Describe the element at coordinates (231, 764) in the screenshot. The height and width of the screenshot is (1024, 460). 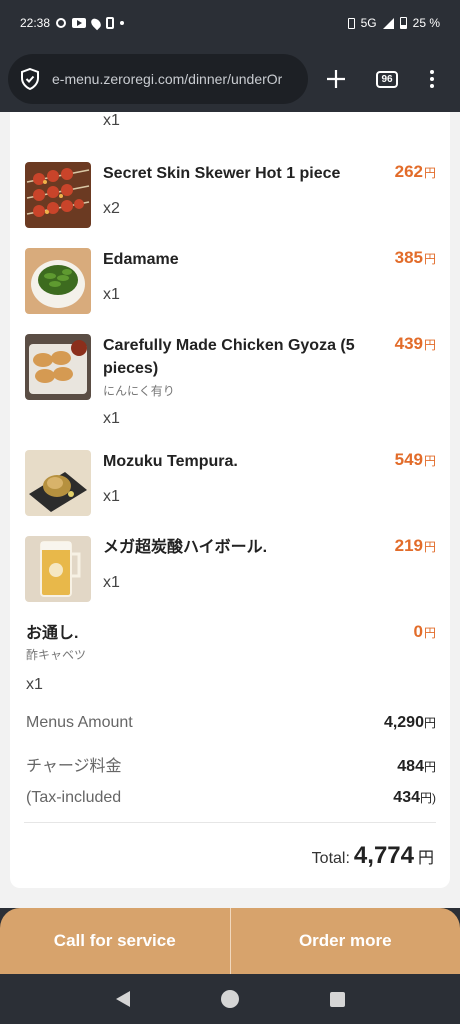
I see `charge-row: チャージ料金 484円` at that location.